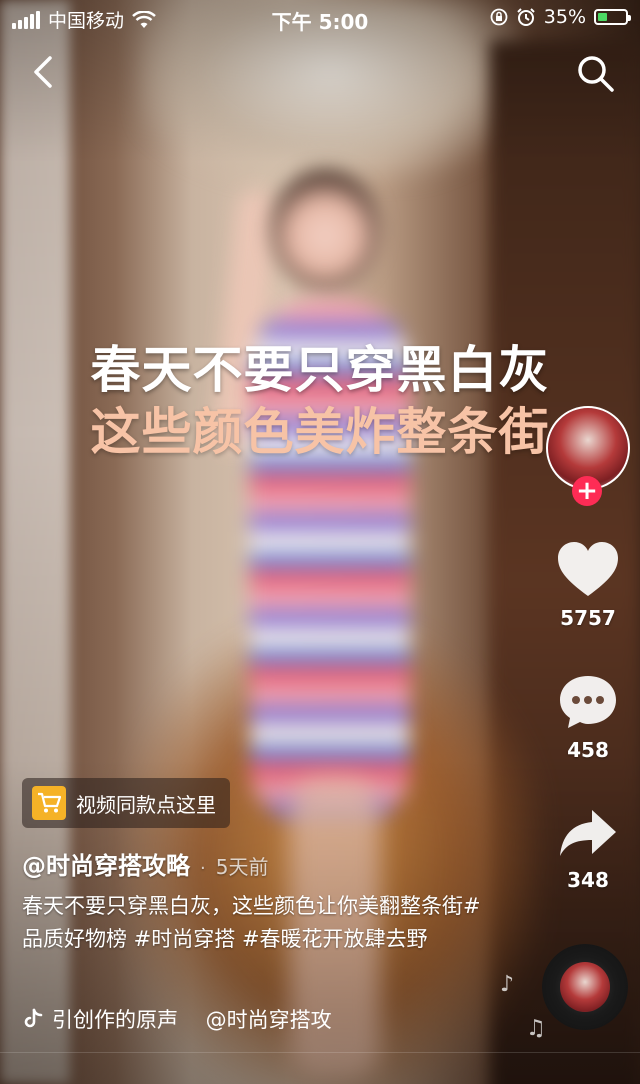  I want to click on post-time: 5天前, so click(242, 867).